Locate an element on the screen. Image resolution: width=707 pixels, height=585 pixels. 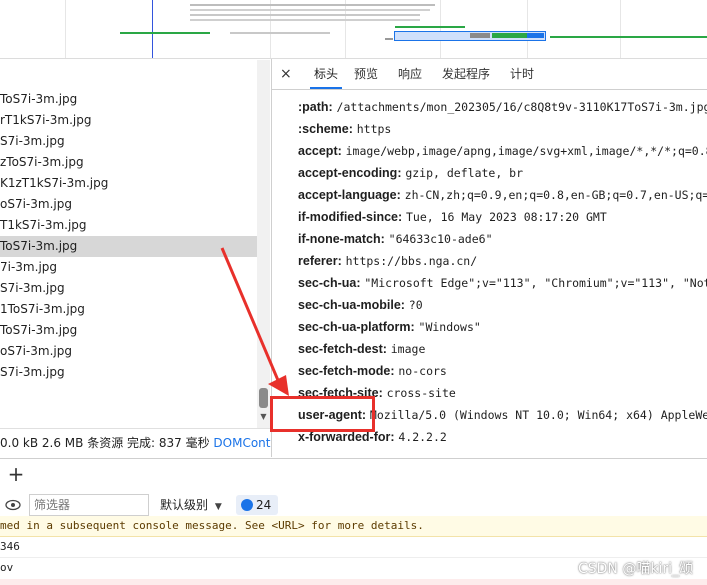
network-status-bar: 0.0 kB 2.6 MB 条资源 完成: 837 毫秒 DOMConte is located at coordinates (135, 442).